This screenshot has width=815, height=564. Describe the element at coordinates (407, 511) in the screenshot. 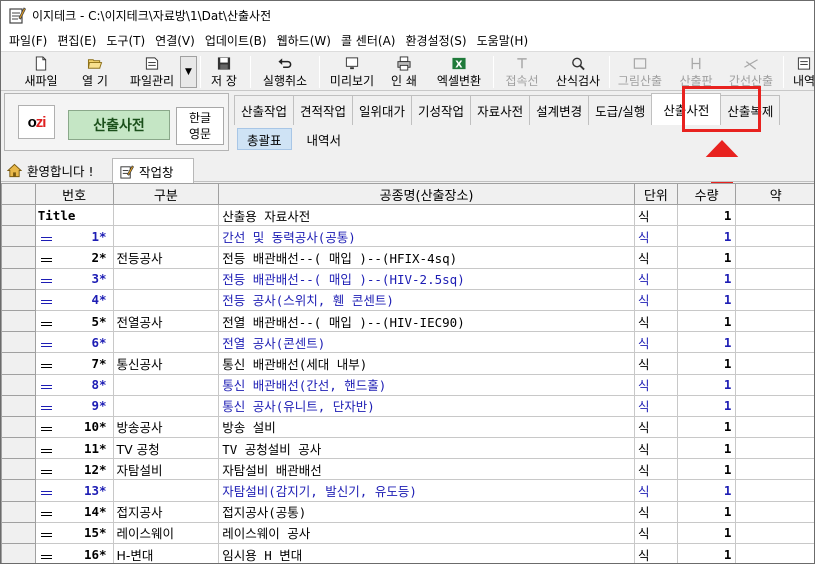

I see `table-row: 14* 접지공사 접지공사(공통) 식 1` at that location.